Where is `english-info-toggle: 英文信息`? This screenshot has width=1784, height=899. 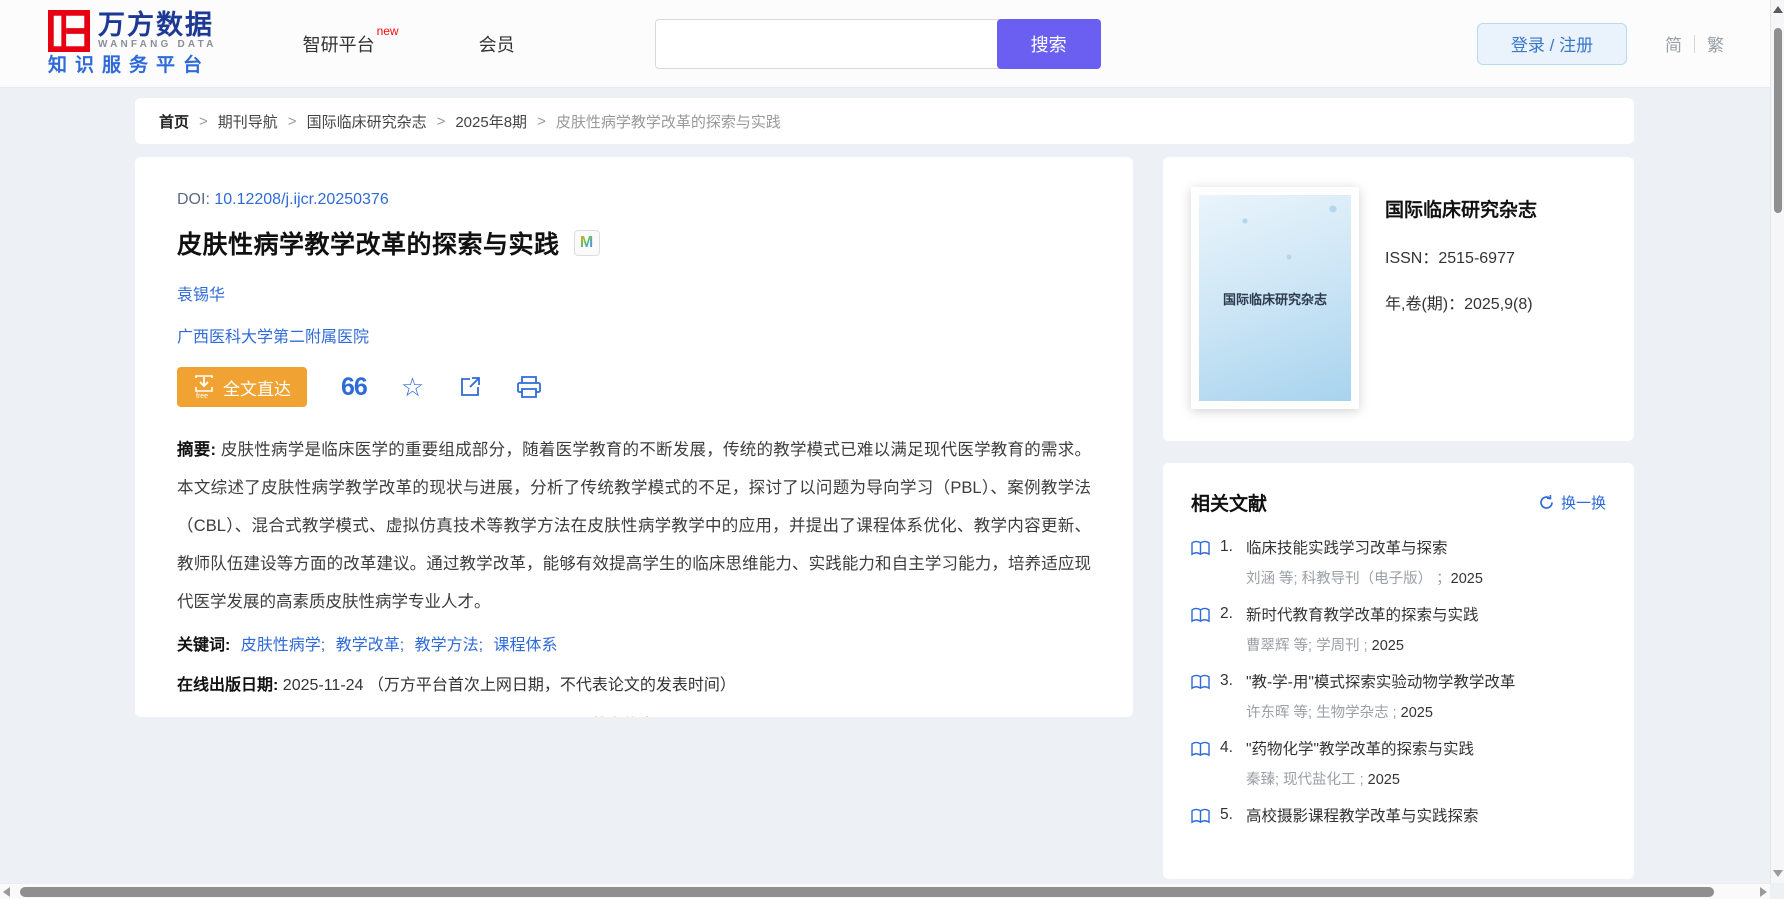 english-info-toggle: 英文信息 is located at coordinates (634, 714).